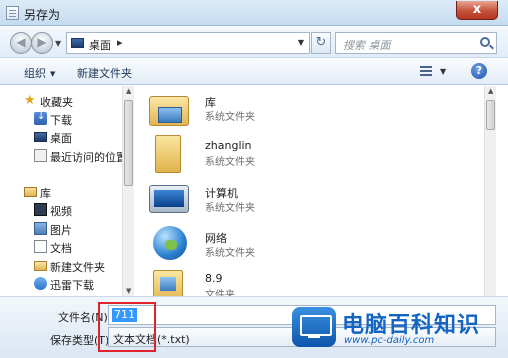  What do you see at coordinates (82, 340) in the screenshot?
I see `filetype-label: 保存类型(T):` at bounding box center [82, 340].